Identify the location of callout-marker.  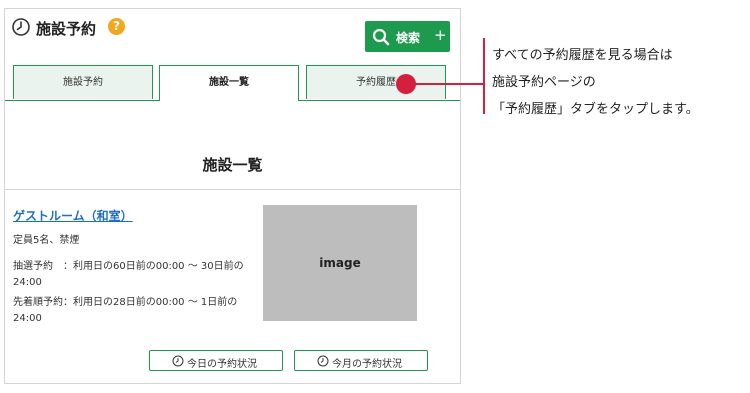
(406, 84).